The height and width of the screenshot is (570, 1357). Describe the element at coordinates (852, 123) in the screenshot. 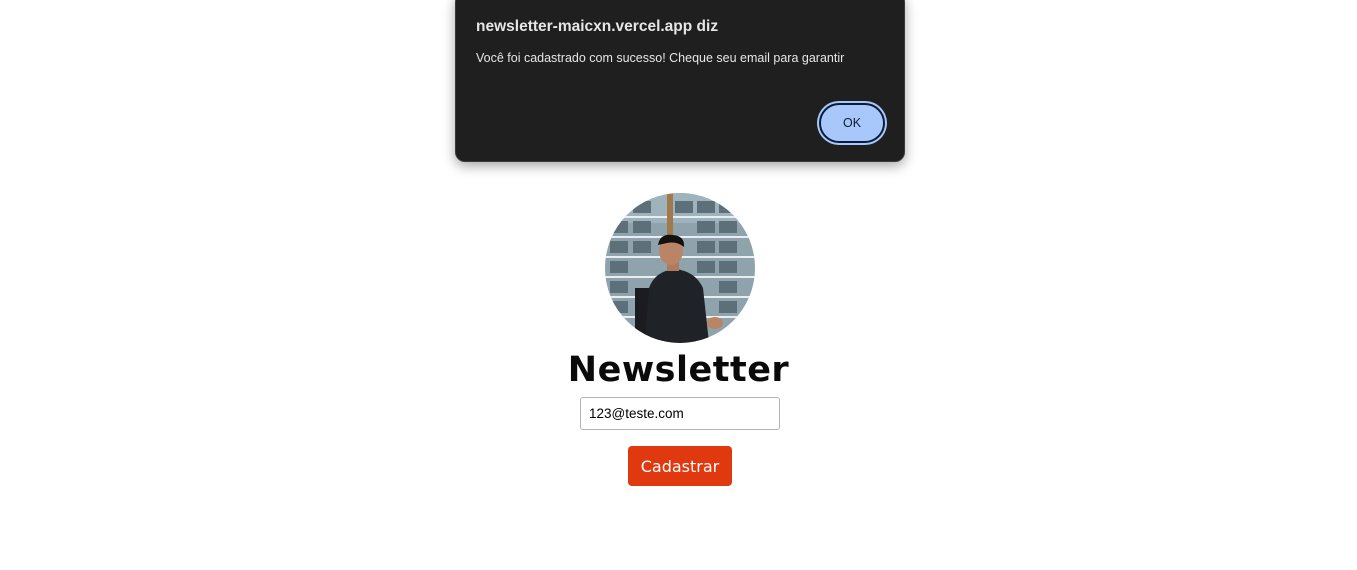

I see `ok-button: OK` at that location.